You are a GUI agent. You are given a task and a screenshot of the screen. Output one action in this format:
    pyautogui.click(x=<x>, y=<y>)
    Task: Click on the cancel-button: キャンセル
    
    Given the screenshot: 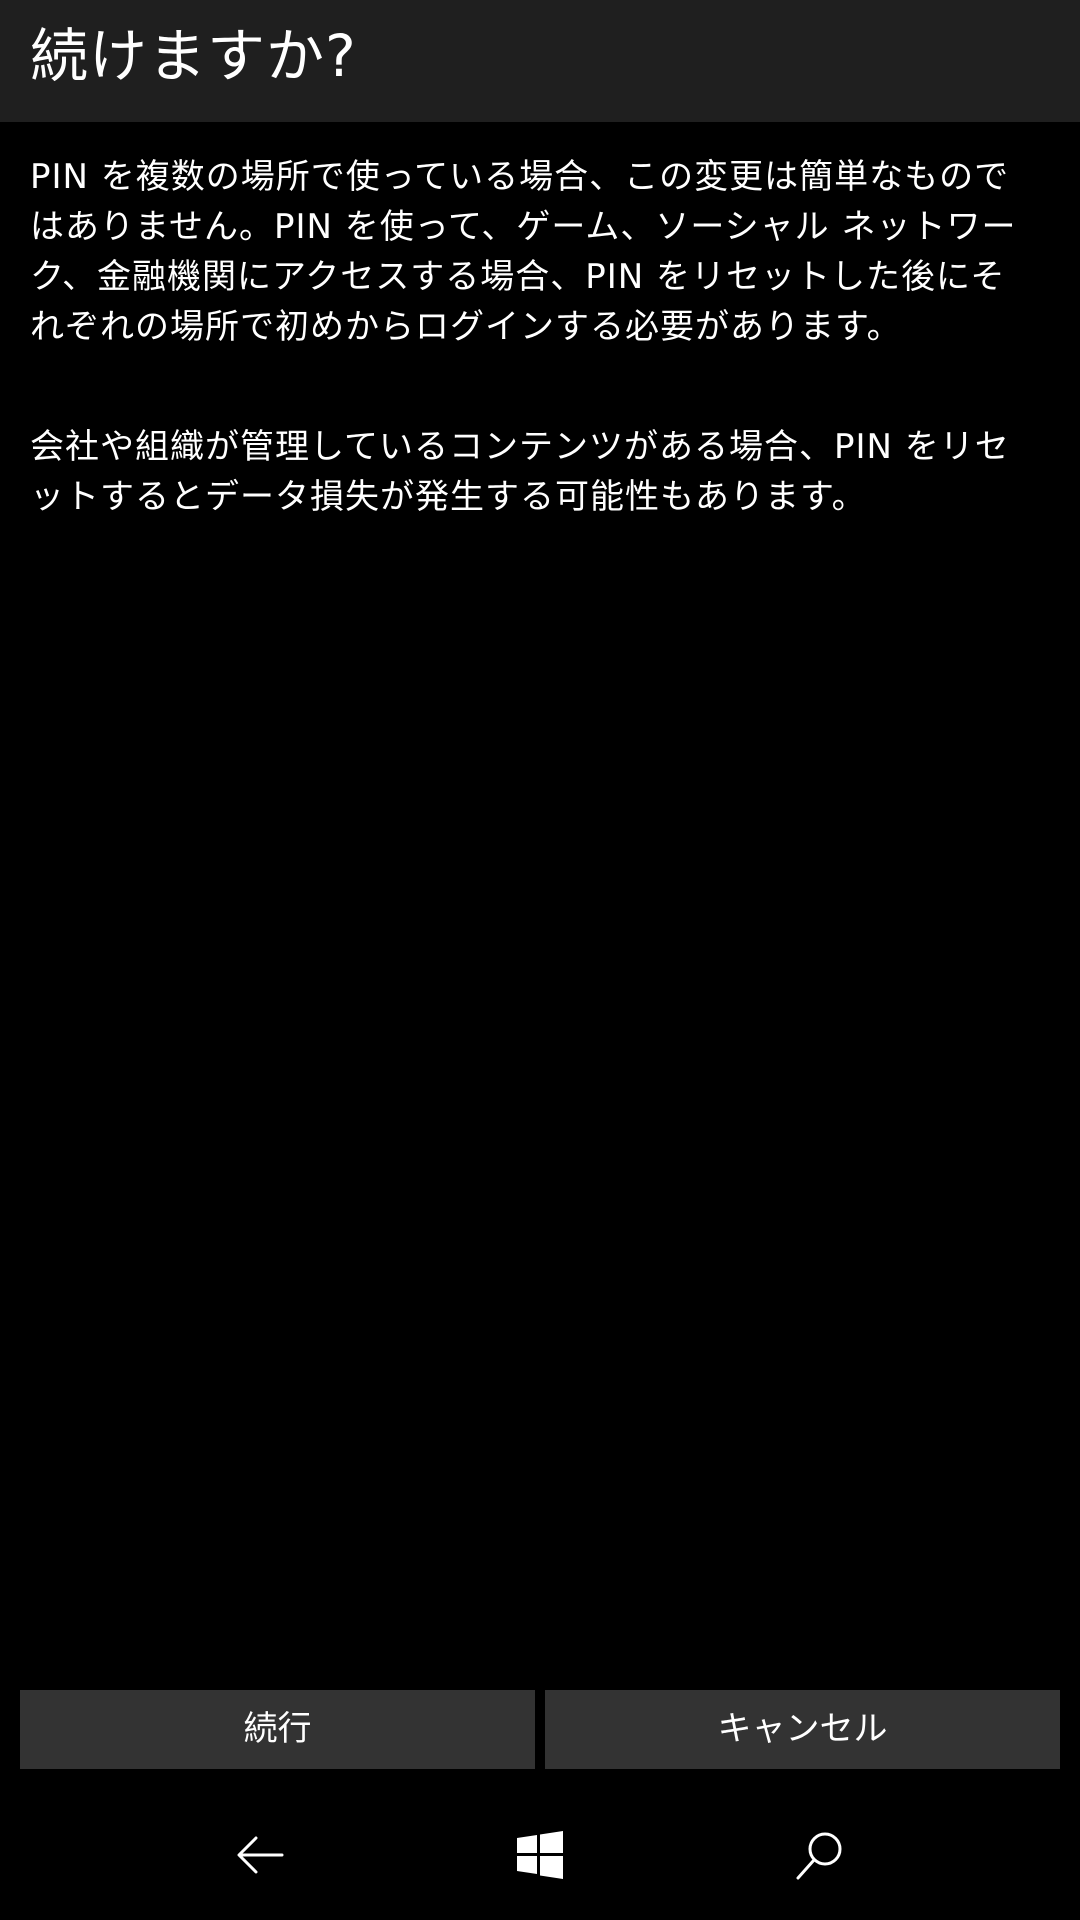 What is the action you would take?
    pyautogui.click(x=802, y=1729)
    